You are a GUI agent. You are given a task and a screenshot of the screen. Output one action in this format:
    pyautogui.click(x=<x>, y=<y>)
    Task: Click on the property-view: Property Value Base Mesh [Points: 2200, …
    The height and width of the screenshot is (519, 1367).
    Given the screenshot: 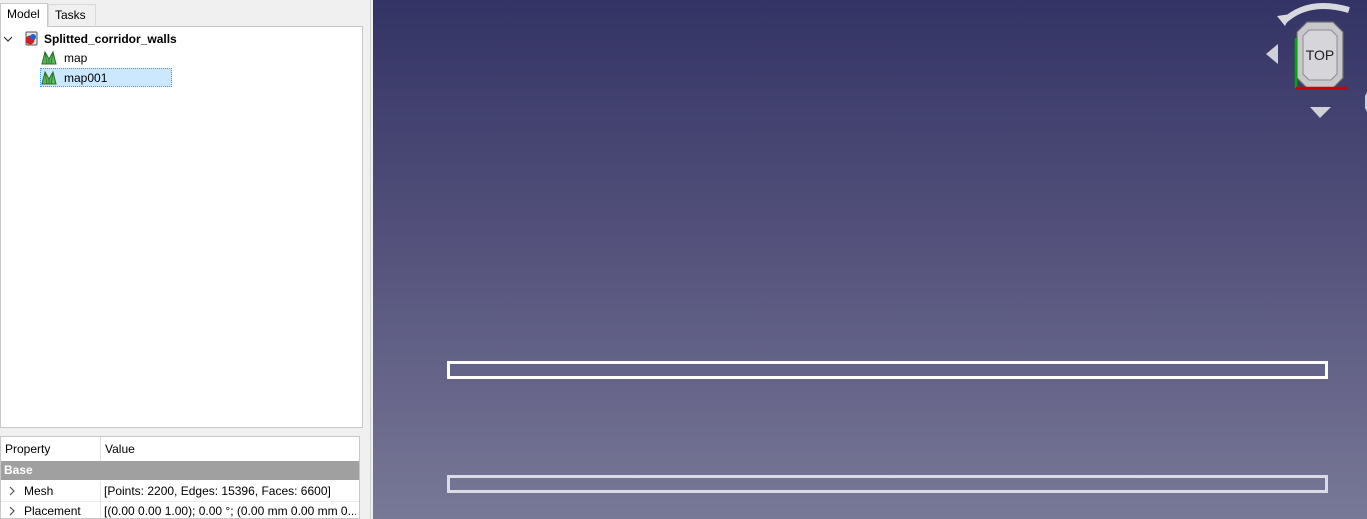 What is the action you would take?
    pyautogui.click(x=180, y=477)
    